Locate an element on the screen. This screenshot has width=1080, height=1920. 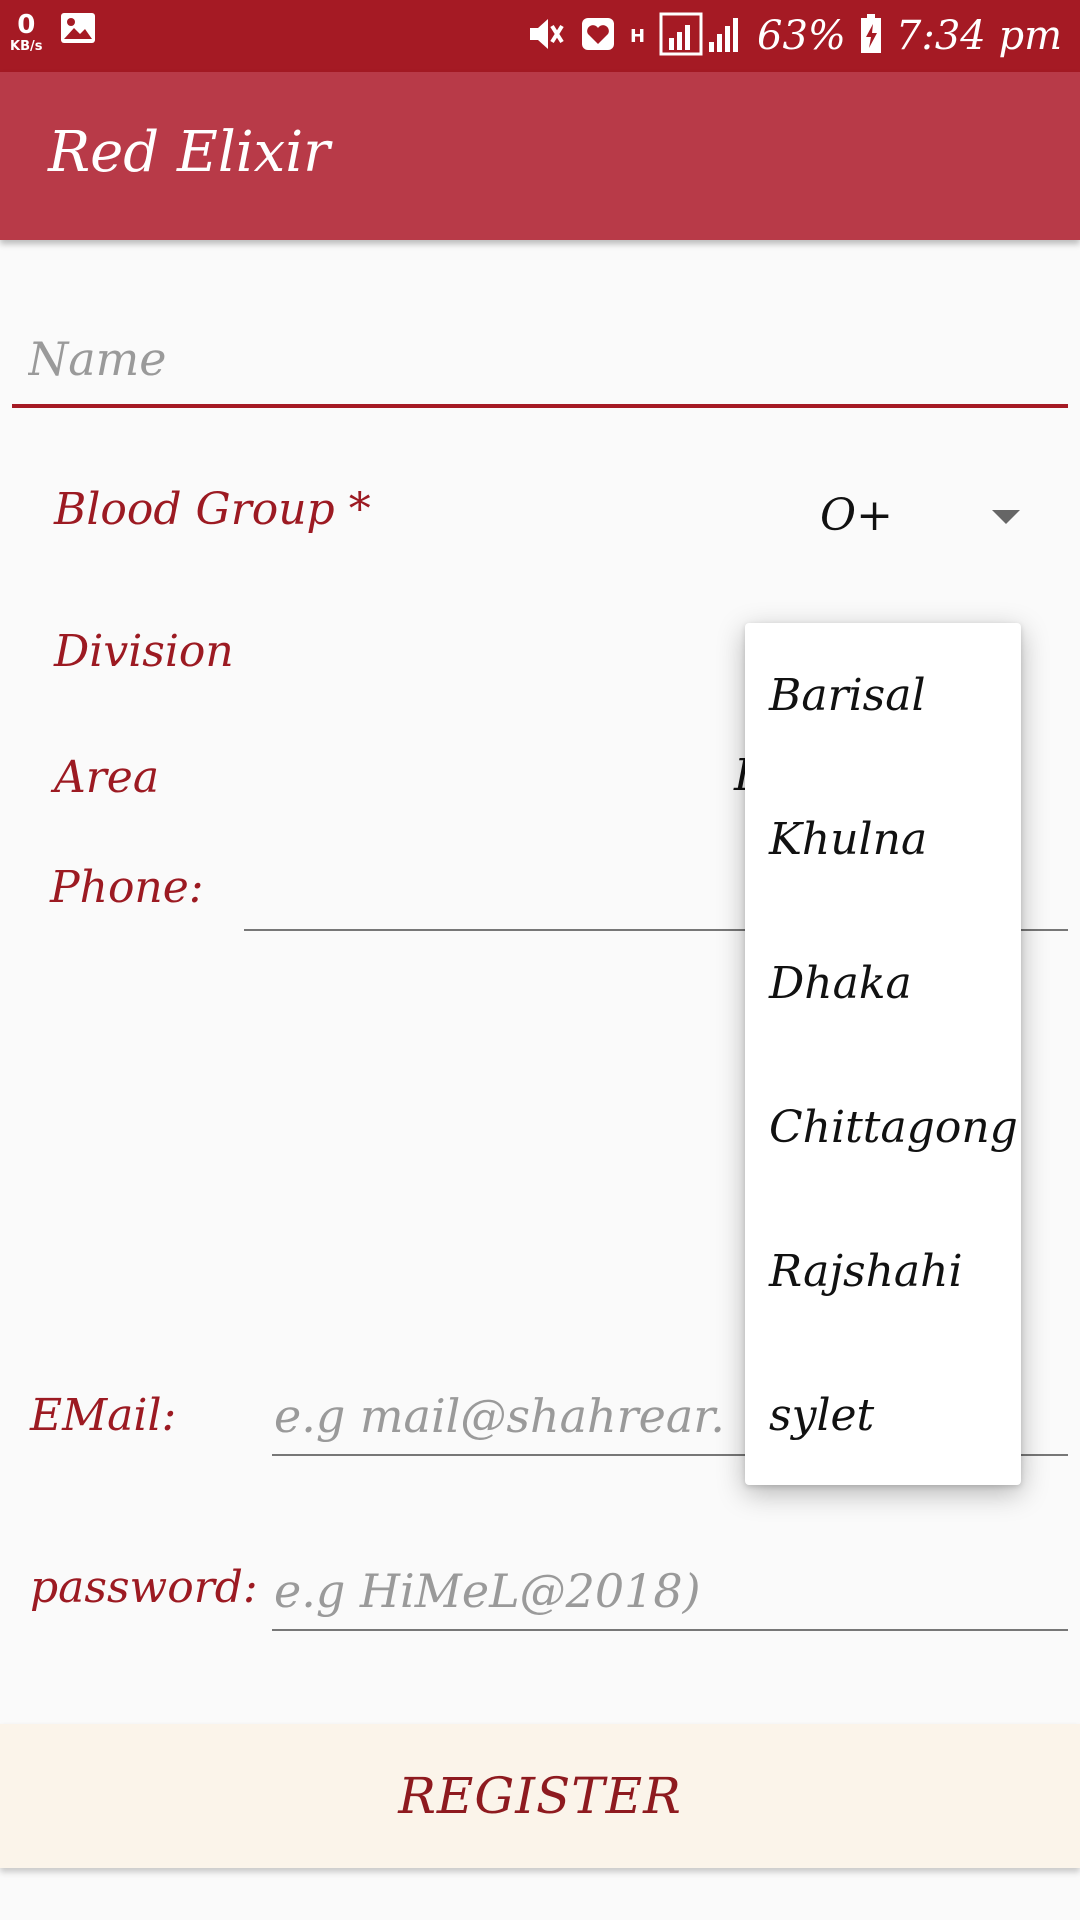
password-input is located at coordinates (669, 1591).